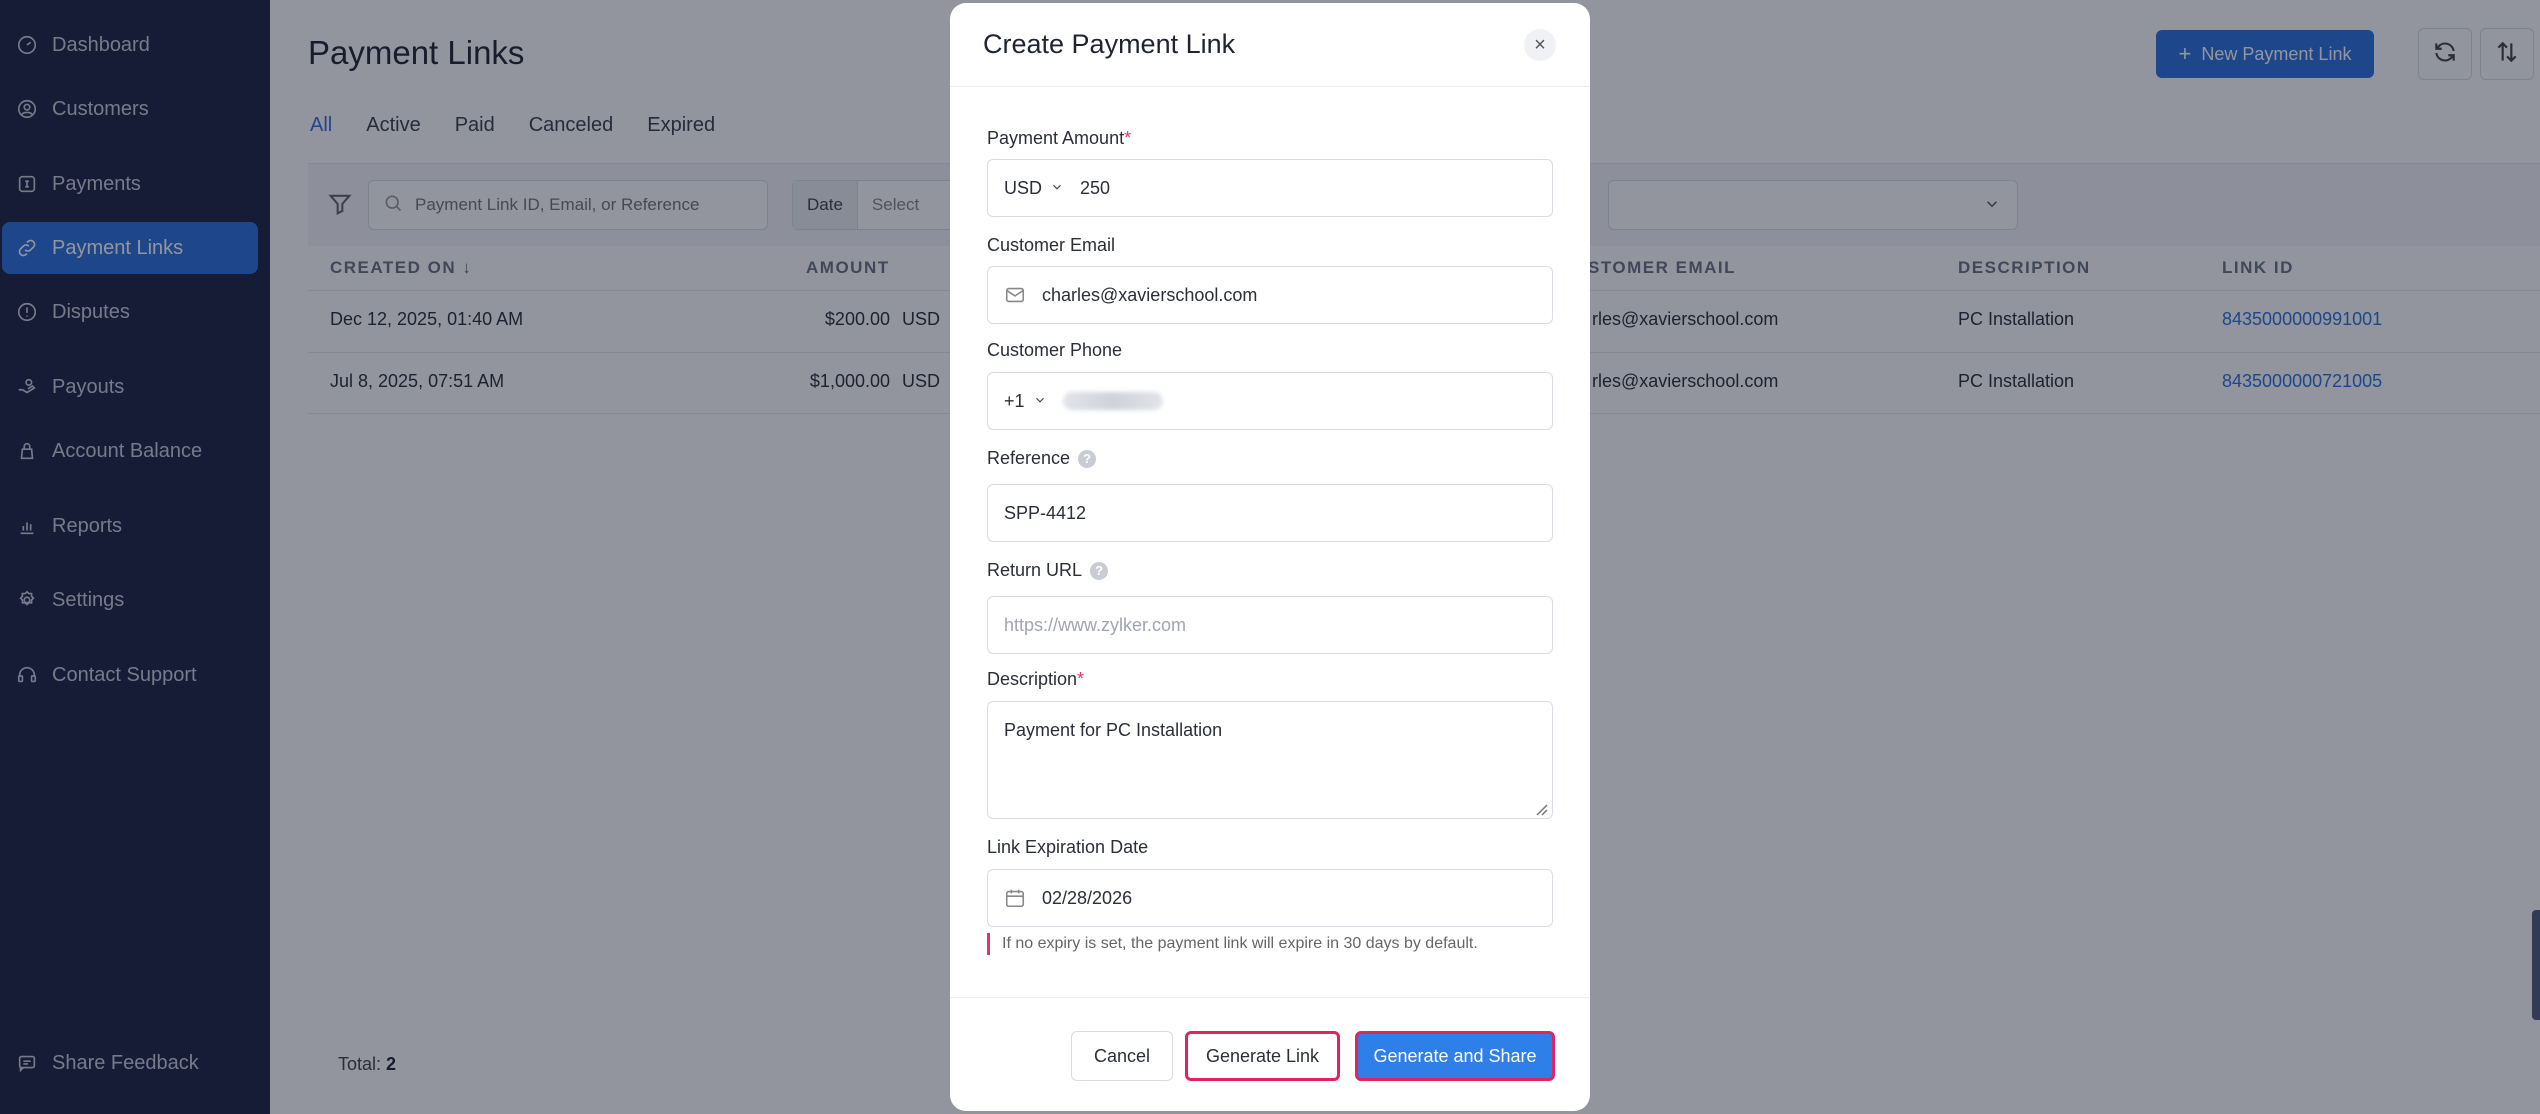 Image resolution: width=2540 pixels, height=1114 pixels. I want to click on country-code-select: +1, so click(1025, 401).